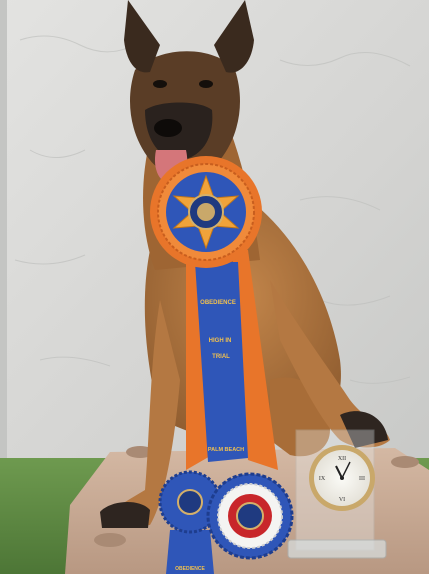 The width and height of the screenshot is (429, 574). Describe the element at coordinates (160, 84) in the screenshot. I see `dog-left-eye` at that location.